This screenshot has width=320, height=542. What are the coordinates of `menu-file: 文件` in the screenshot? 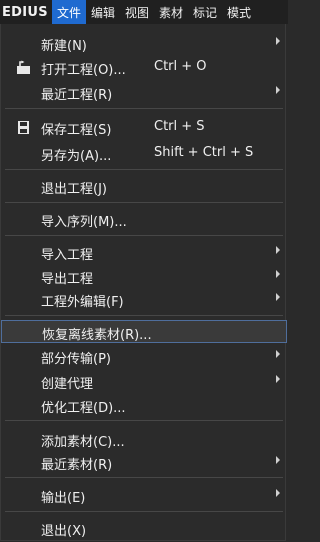 It's located at (68, 12).